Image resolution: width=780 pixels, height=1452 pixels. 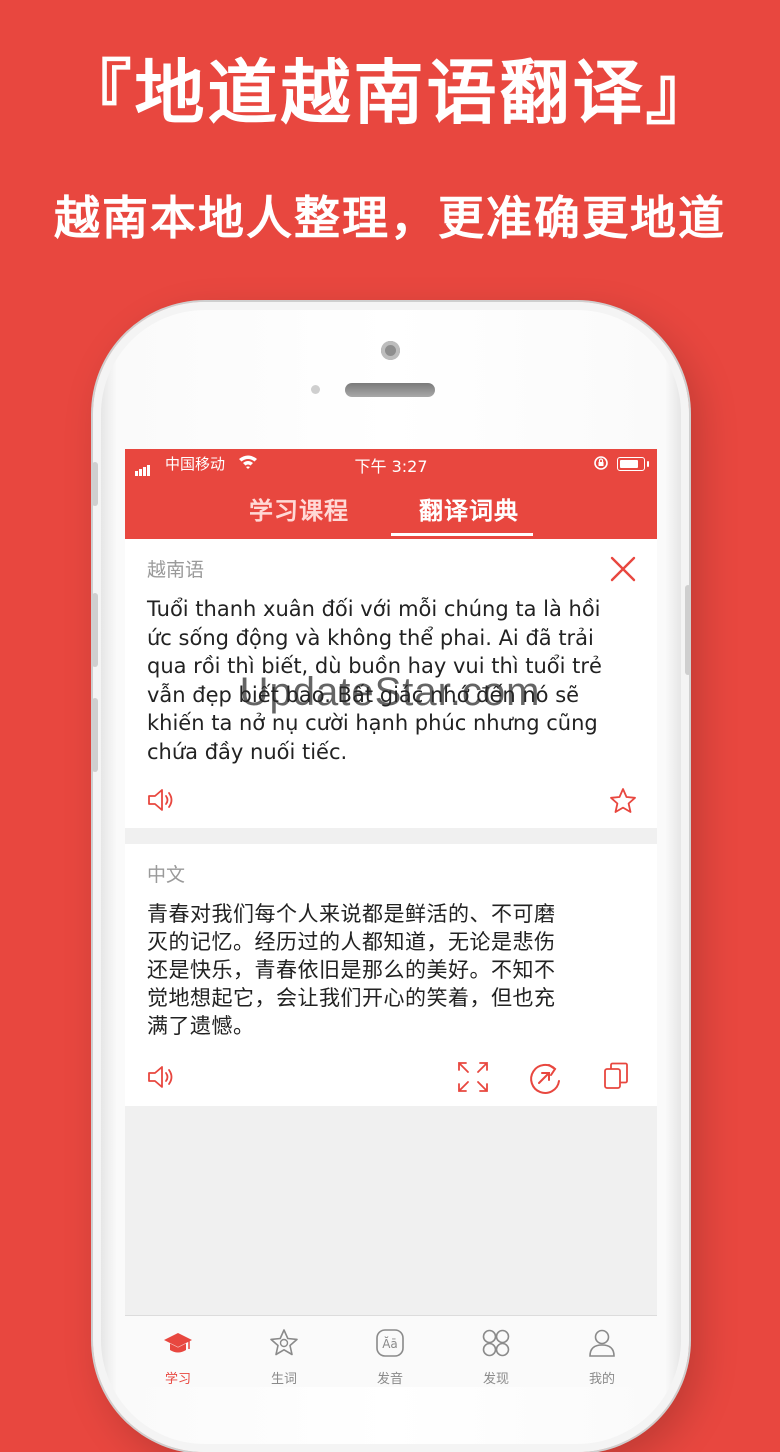 I want to click on tab-learn-label: 学习, so click(x=177, y=1379).